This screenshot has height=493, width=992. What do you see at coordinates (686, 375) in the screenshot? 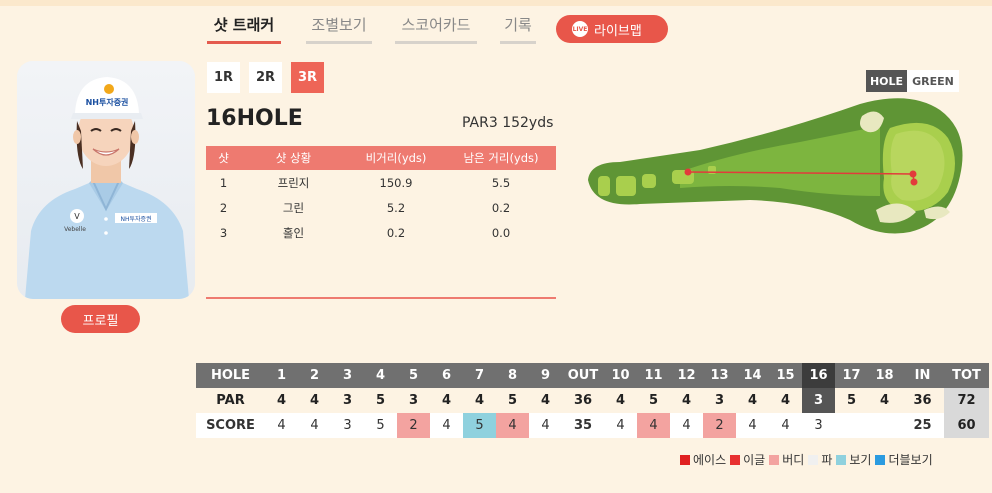
I see `scorecard-cell: 12` at bounding box center [686, 375].